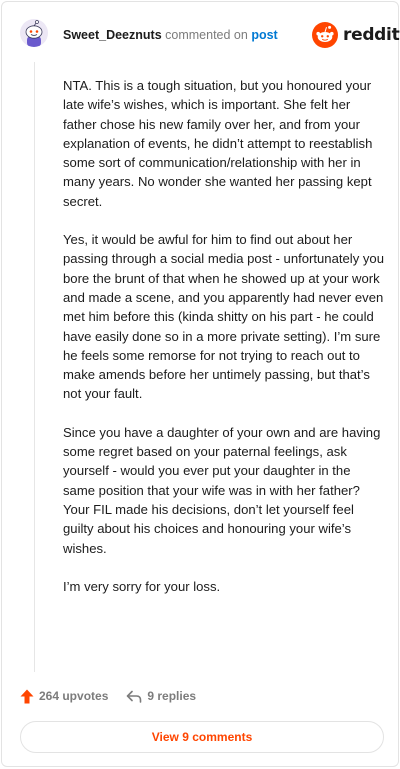  I want to click on commented-on-text: commented on, so click(206, 35).